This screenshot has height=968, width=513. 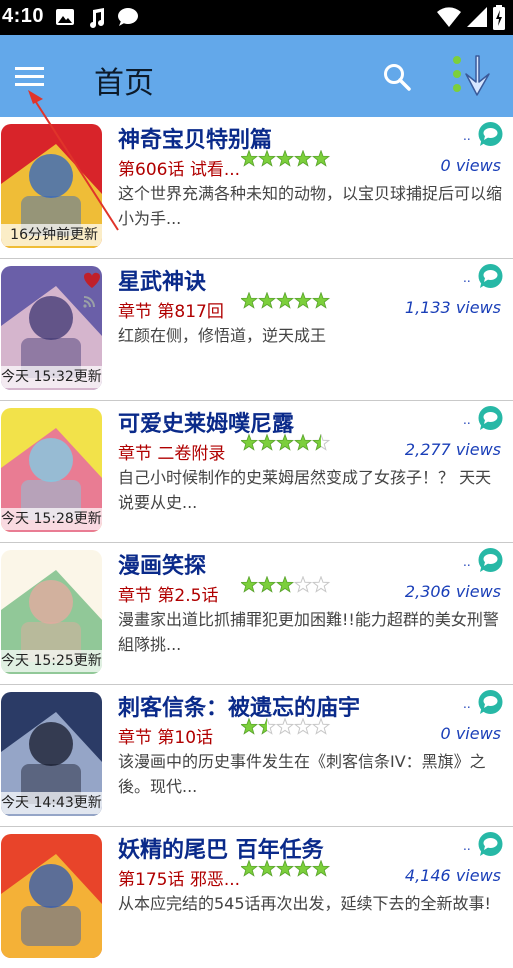 I want to click on comic-cover, so click(x=51, y=896).